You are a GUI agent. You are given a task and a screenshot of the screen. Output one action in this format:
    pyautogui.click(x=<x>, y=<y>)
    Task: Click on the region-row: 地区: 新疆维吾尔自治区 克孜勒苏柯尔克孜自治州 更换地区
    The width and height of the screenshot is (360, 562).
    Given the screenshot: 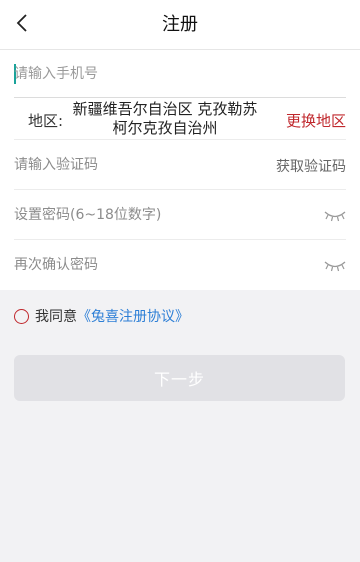 What is the action you would take?
    pyautogui.click(x=180, y=119)
    